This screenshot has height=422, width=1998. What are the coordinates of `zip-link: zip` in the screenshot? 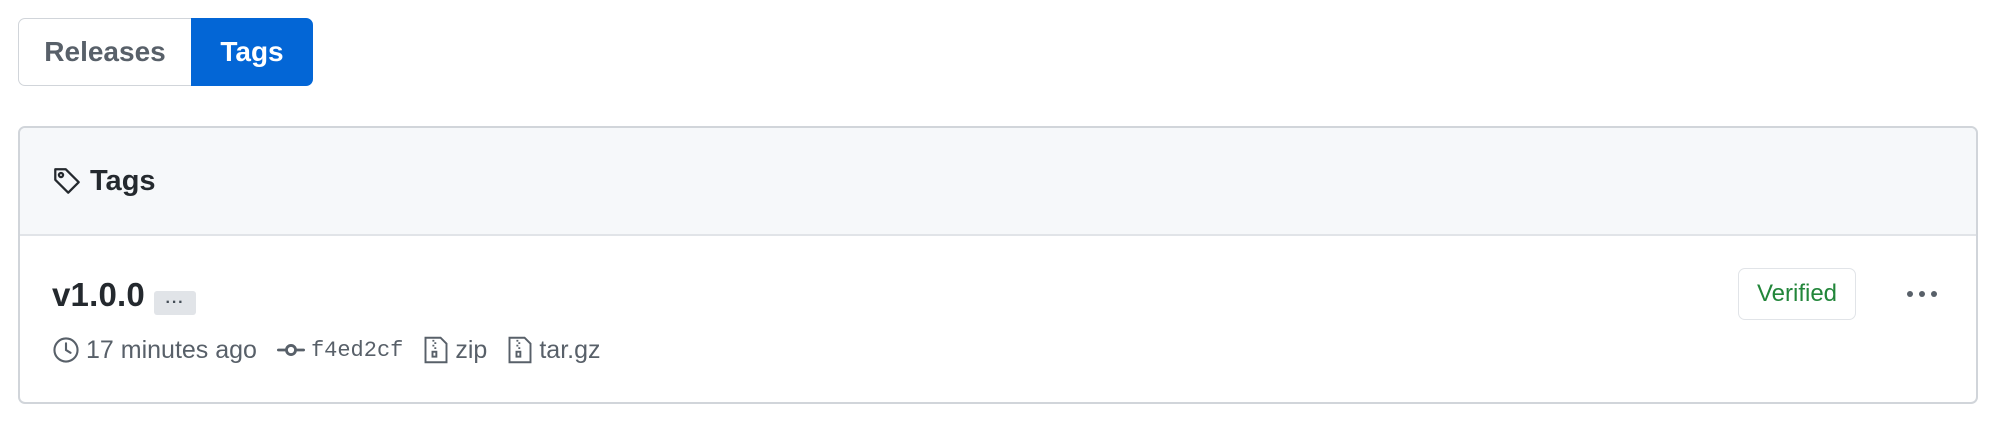 It's located at (471, 350).